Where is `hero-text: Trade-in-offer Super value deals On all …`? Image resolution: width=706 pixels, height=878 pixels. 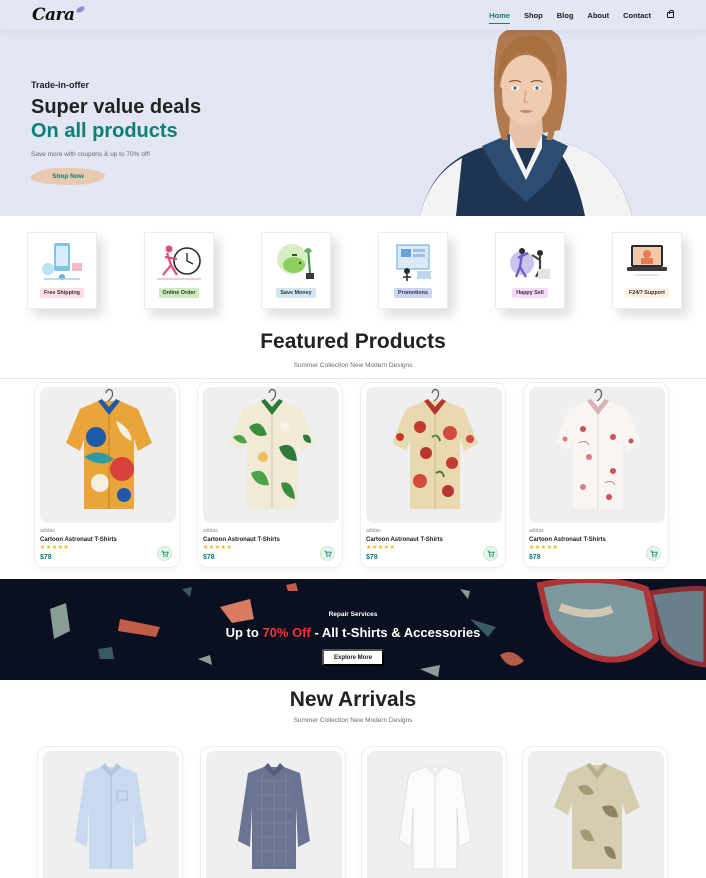
hero-text: Trade-in-offer Super value deals On all … is located at coordinates (116, 132).